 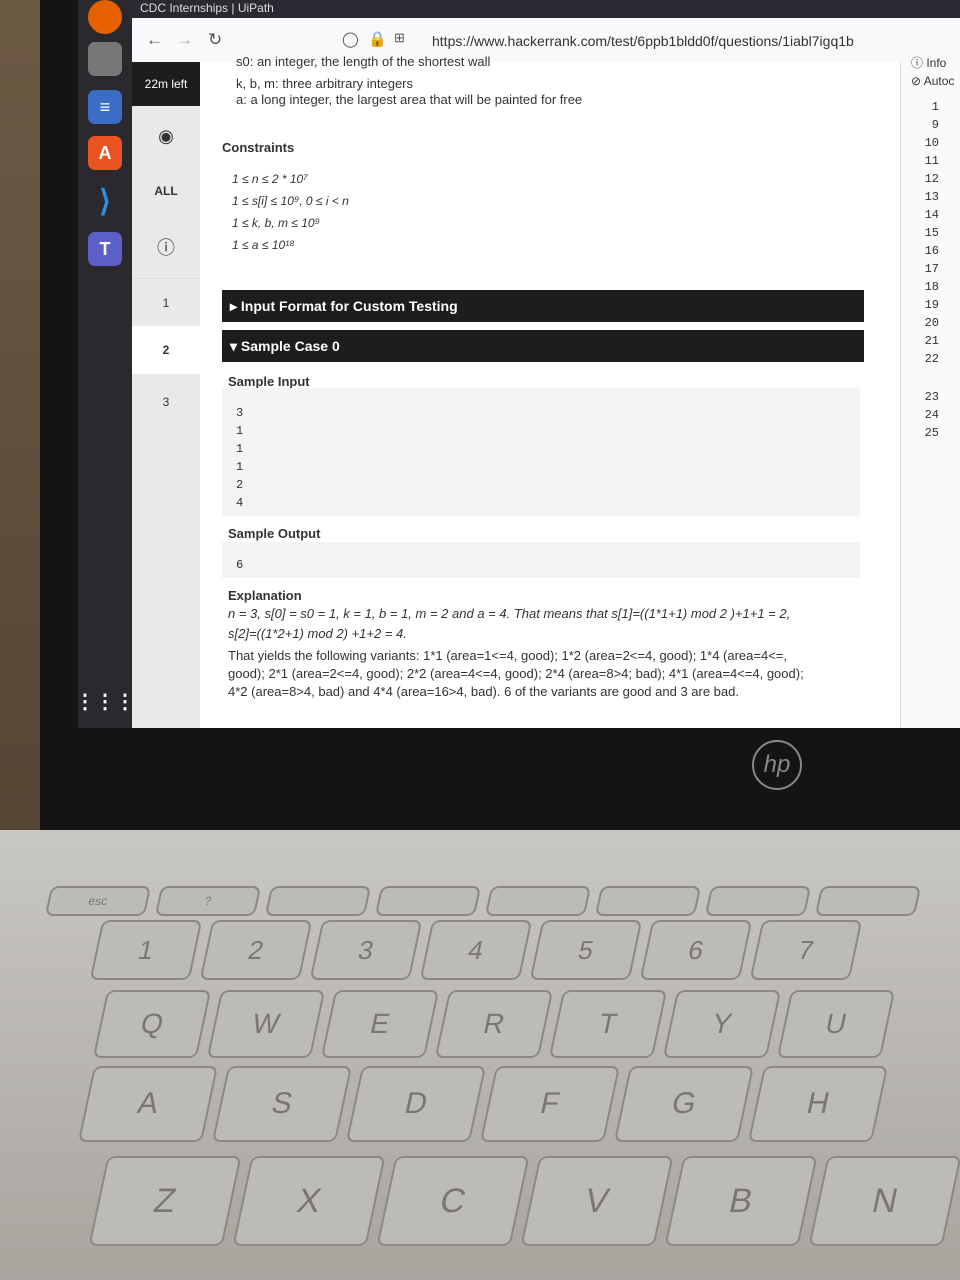 What do you see at coordinates (263, 245) in the screenshot?
I see `constraint-item: 1 ≤ a ≤ 10¹⁸` at bounding box center [263, 245].